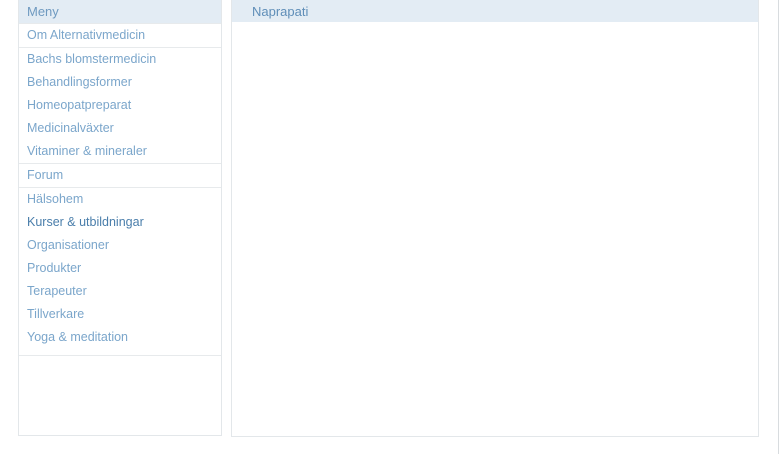  Describe the element at coordinates (120, 222) in the screenshot. I see `menu-item-kurser-utbildningar: Kurser & utbildningar` at that location.